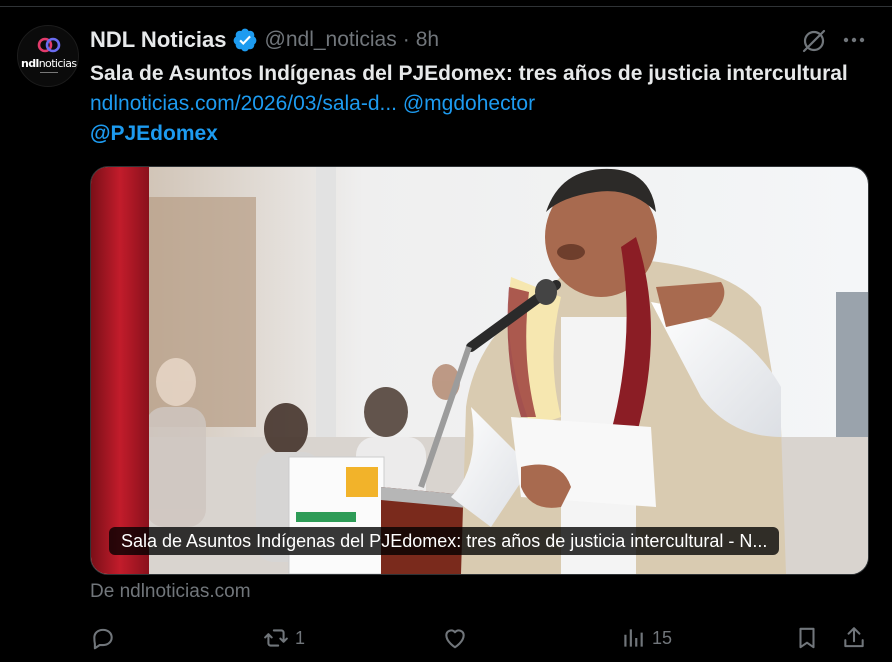 The height and width of the screenshot is (662, 892). What do you see at coordinates (469, 103) in the screenshot?
I see `mention-mgdohector: @mgdohector` at bounding box center [469, 103].